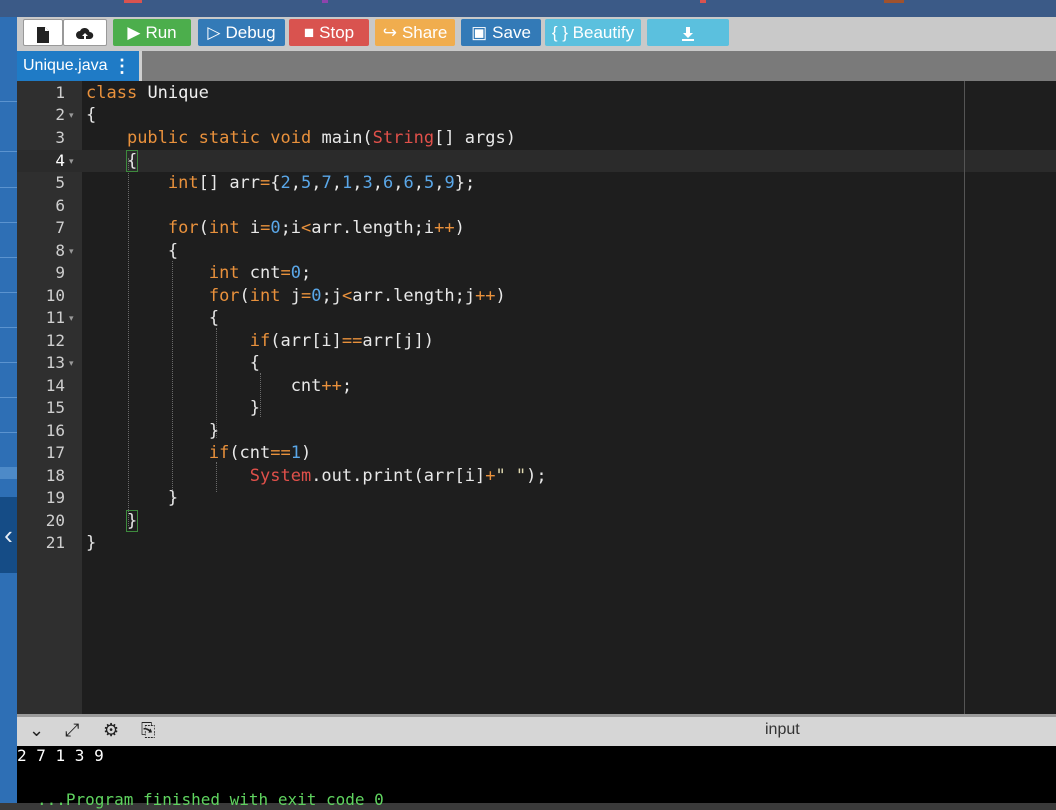 Image resolution: width=1056 pixels, height=810 pixels. Describe the element at coordinates (55, 317) in the screenshot. I see `line-number: 11` at that location.